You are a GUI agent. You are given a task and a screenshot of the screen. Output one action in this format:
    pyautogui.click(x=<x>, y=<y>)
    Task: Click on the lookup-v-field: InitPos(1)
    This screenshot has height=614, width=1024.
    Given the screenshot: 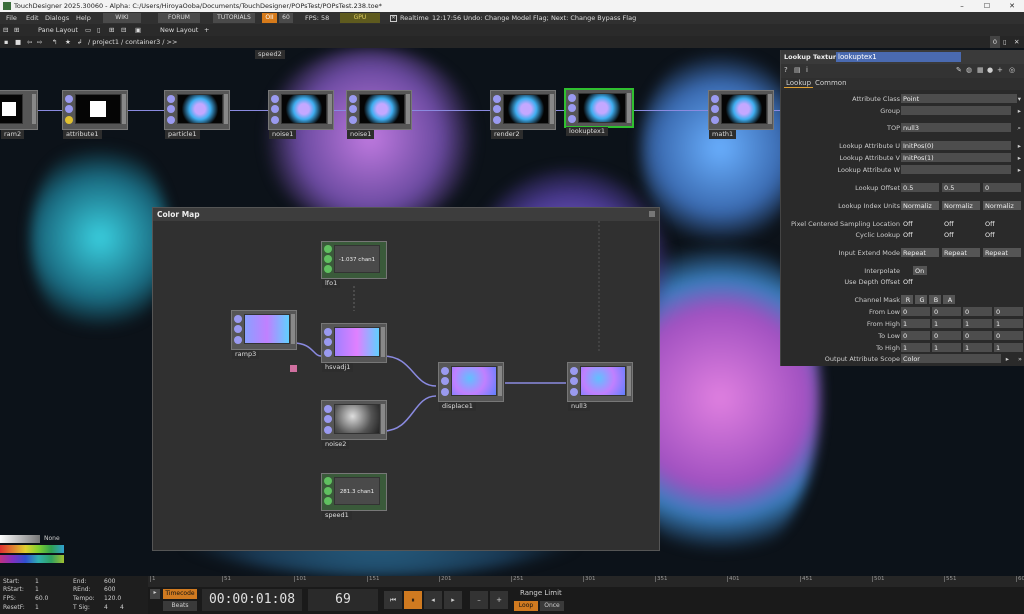 What is the action you would take?
    pyautogui.click(x=956, y=157)
    